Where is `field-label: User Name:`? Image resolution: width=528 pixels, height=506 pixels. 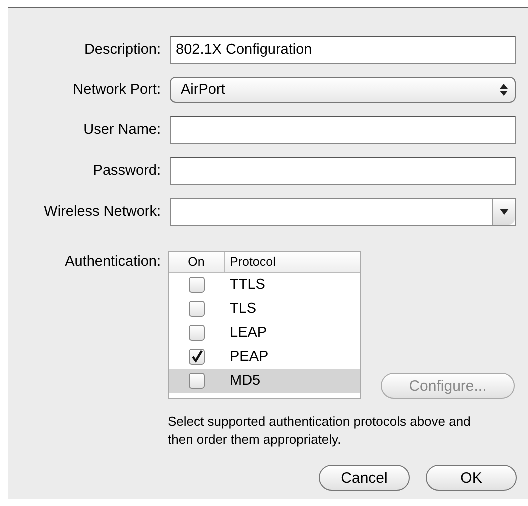 field-label: User Name: is located at coordinates (121, 130).